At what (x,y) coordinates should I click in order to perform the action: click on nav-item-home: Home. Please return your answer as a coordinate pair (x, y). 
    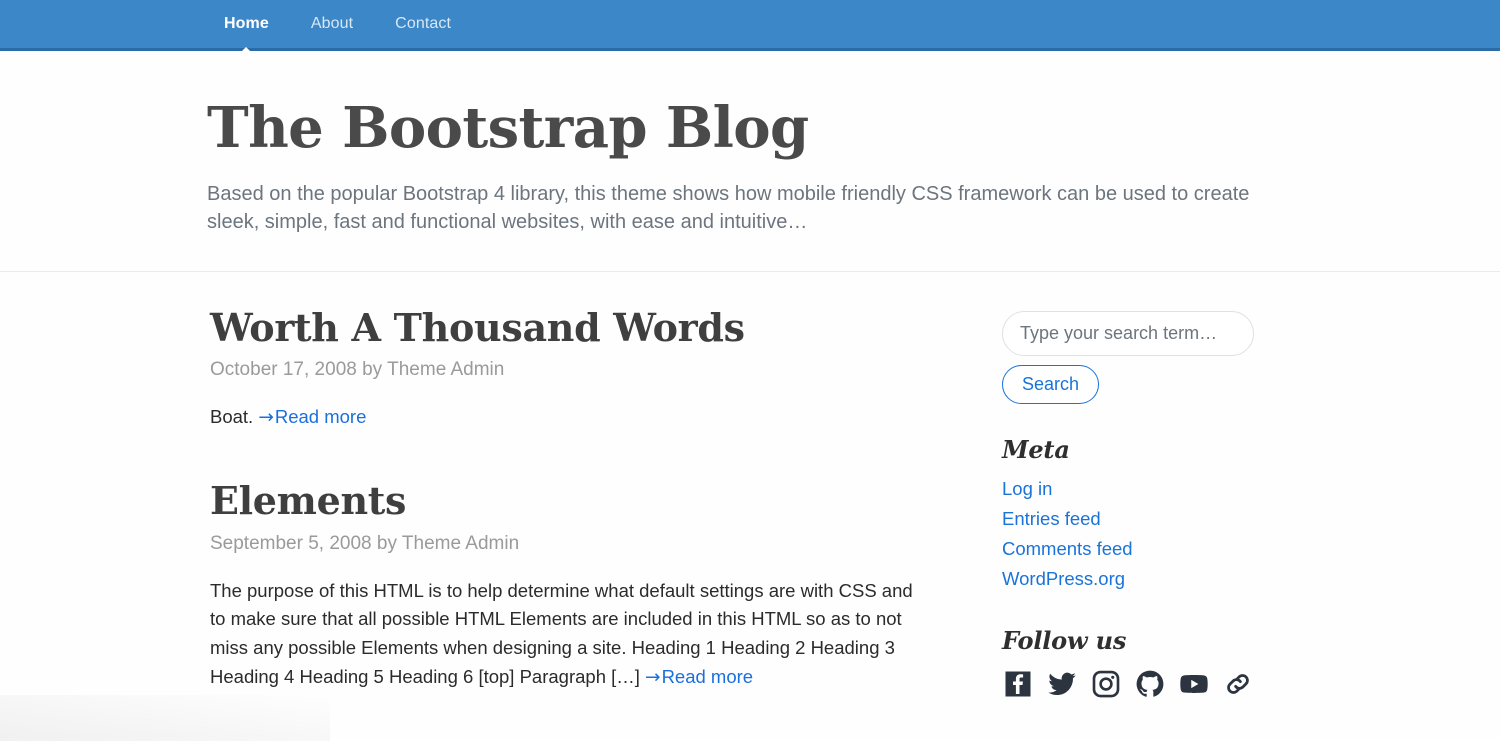
    Looking at the image, I should click on (246, 29).